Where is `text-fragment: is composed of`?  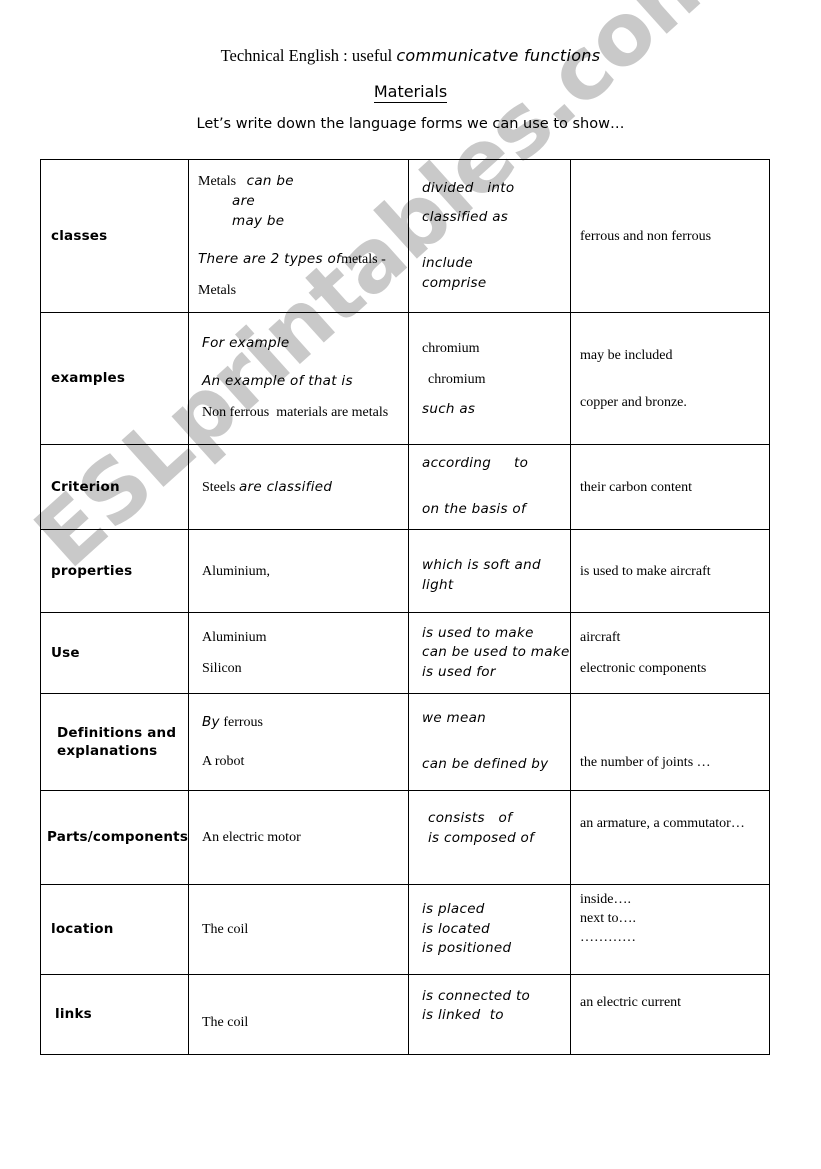
text-fragment: is composed of is located at coordinates (481, 837).